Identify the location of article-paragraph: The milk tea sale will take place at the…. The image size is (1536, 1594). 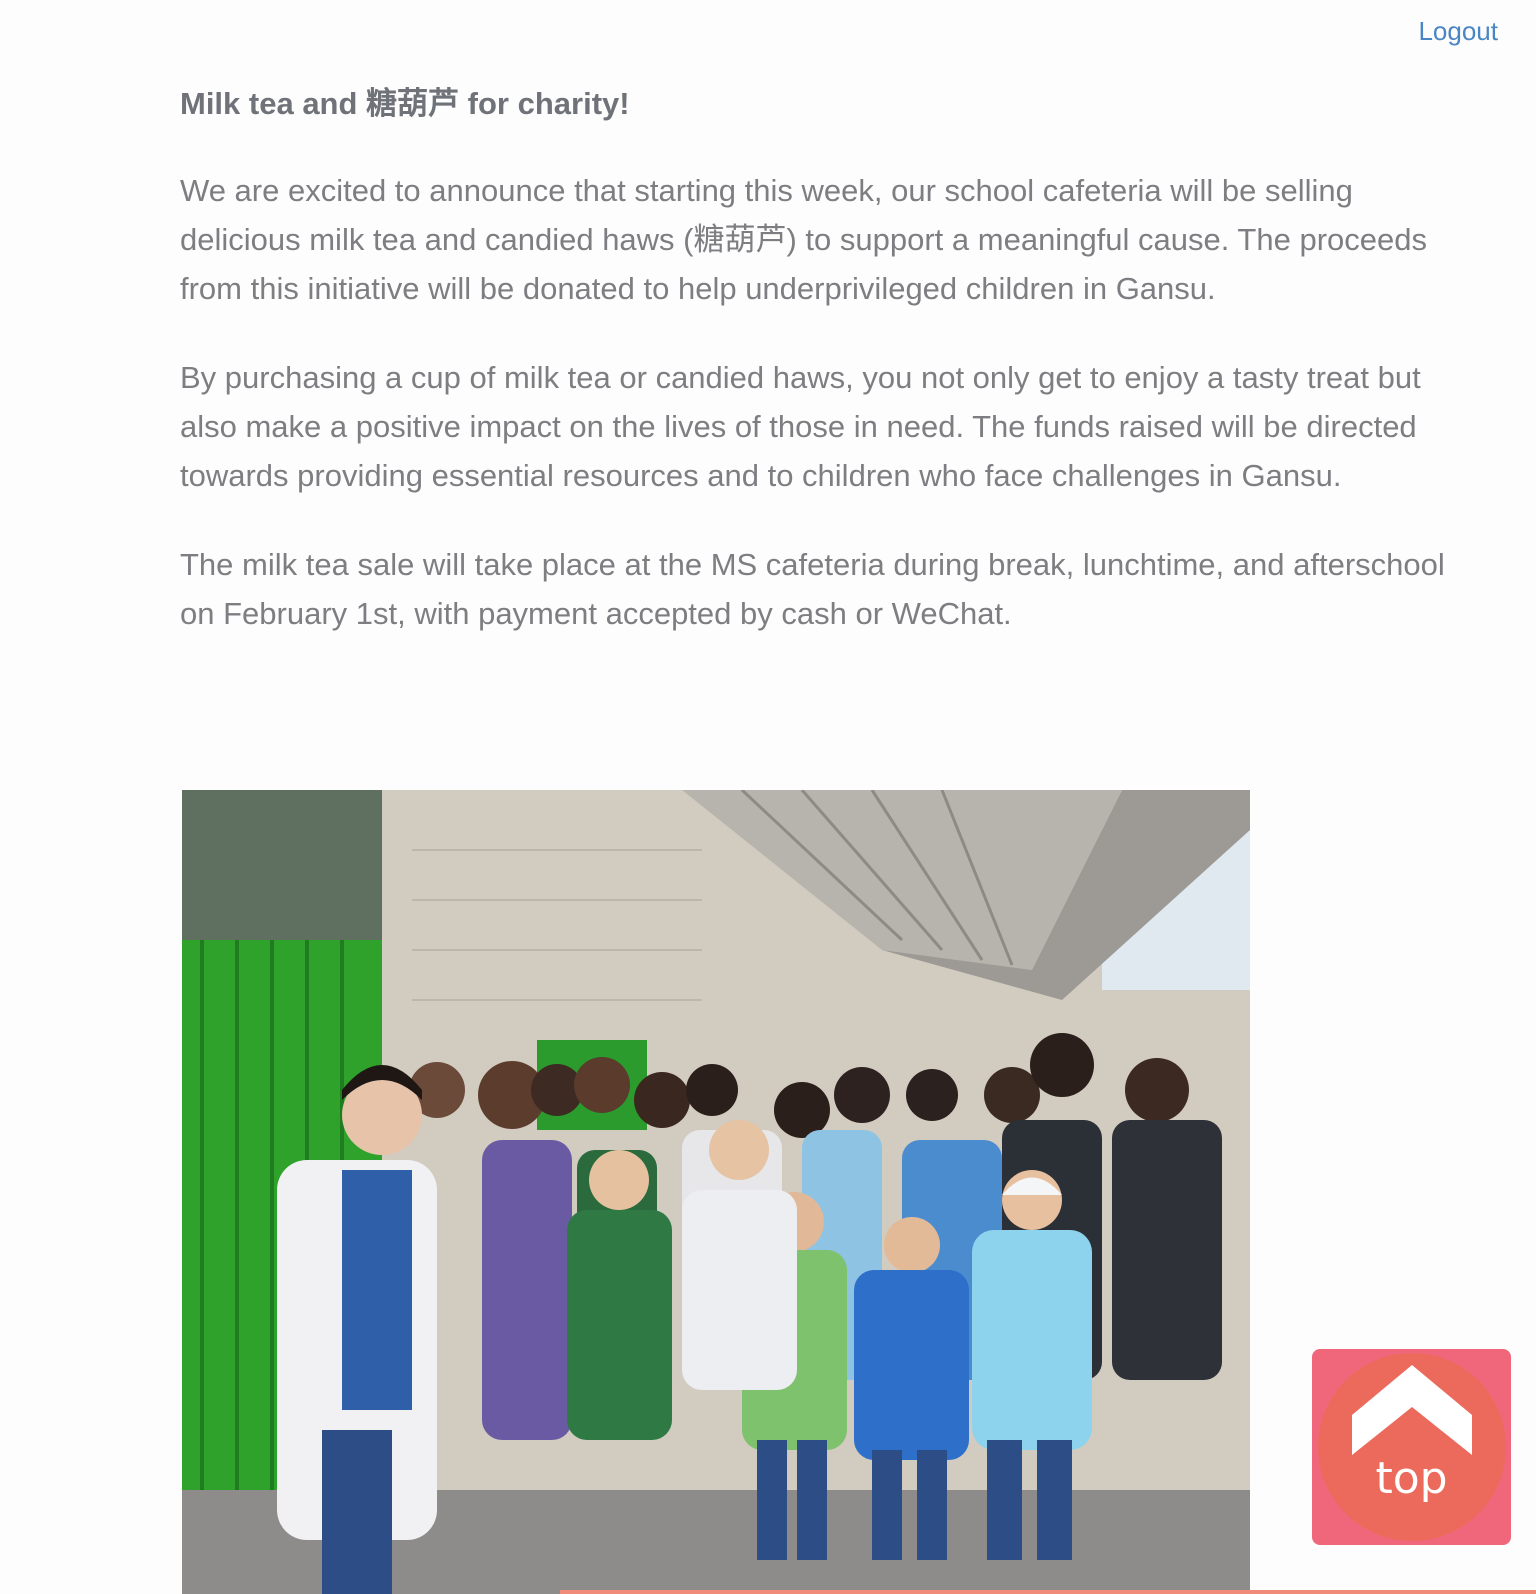
(812, 589).